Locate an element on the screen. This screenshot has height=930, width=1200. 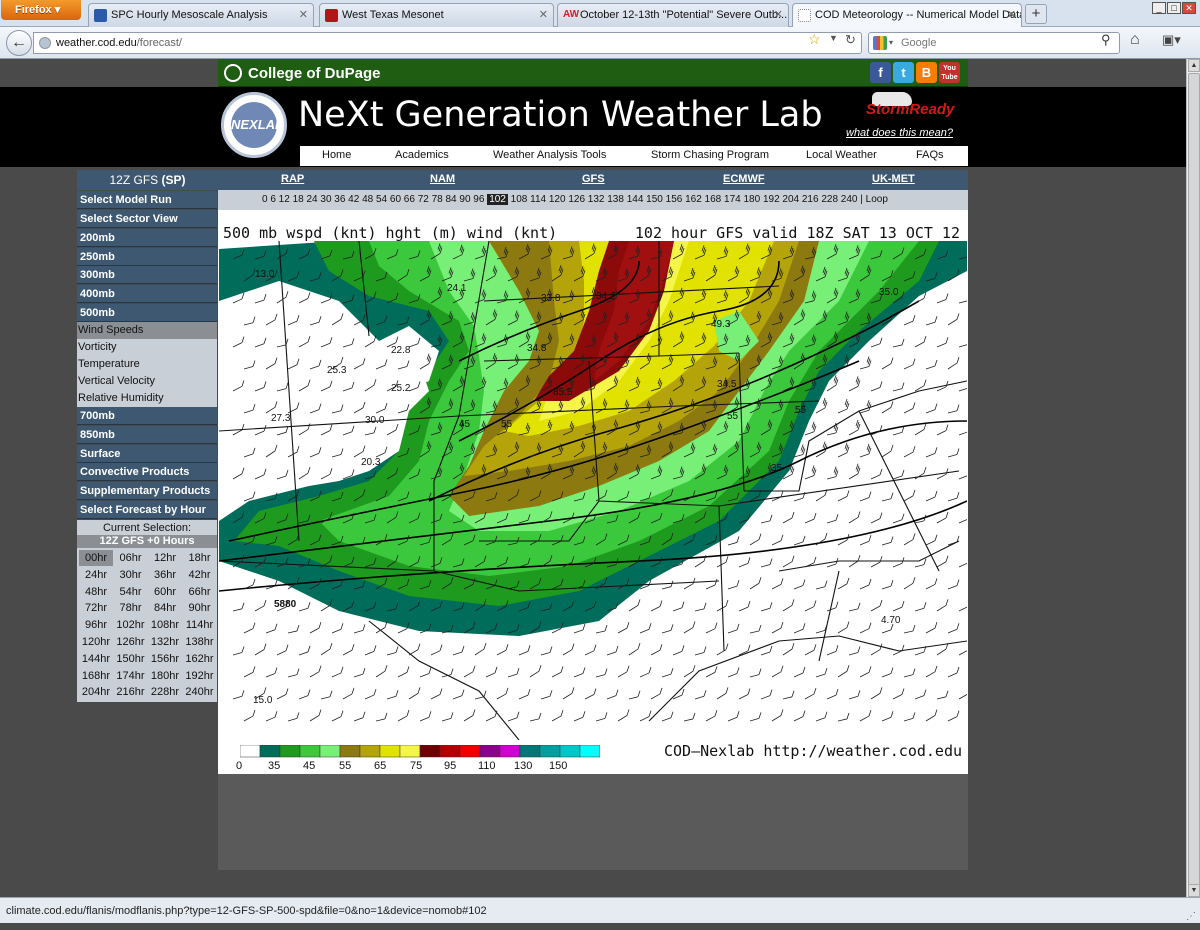
hour-cell-36hr: 36hr is located at coordinates (165, 575).